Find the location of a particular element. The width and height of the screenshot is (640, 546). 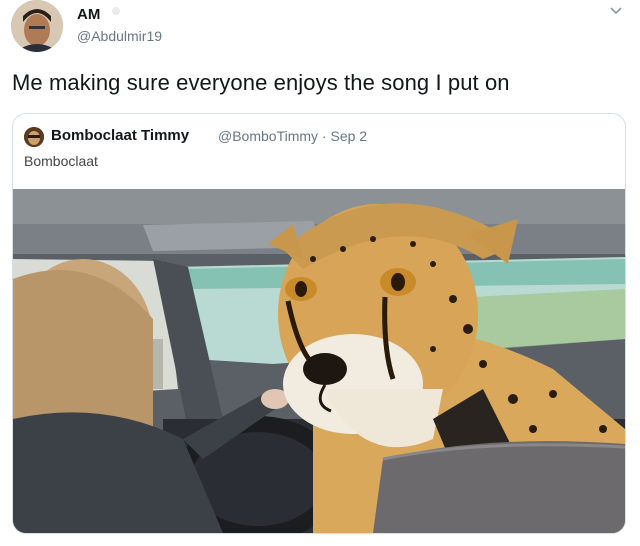

quoted-avatar-image is located at coordinates (34, 137).